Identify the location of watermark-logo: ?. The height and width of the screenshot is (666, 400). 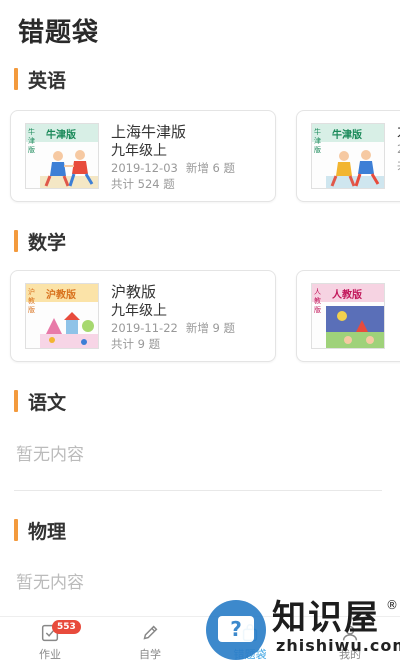
(236, 630).